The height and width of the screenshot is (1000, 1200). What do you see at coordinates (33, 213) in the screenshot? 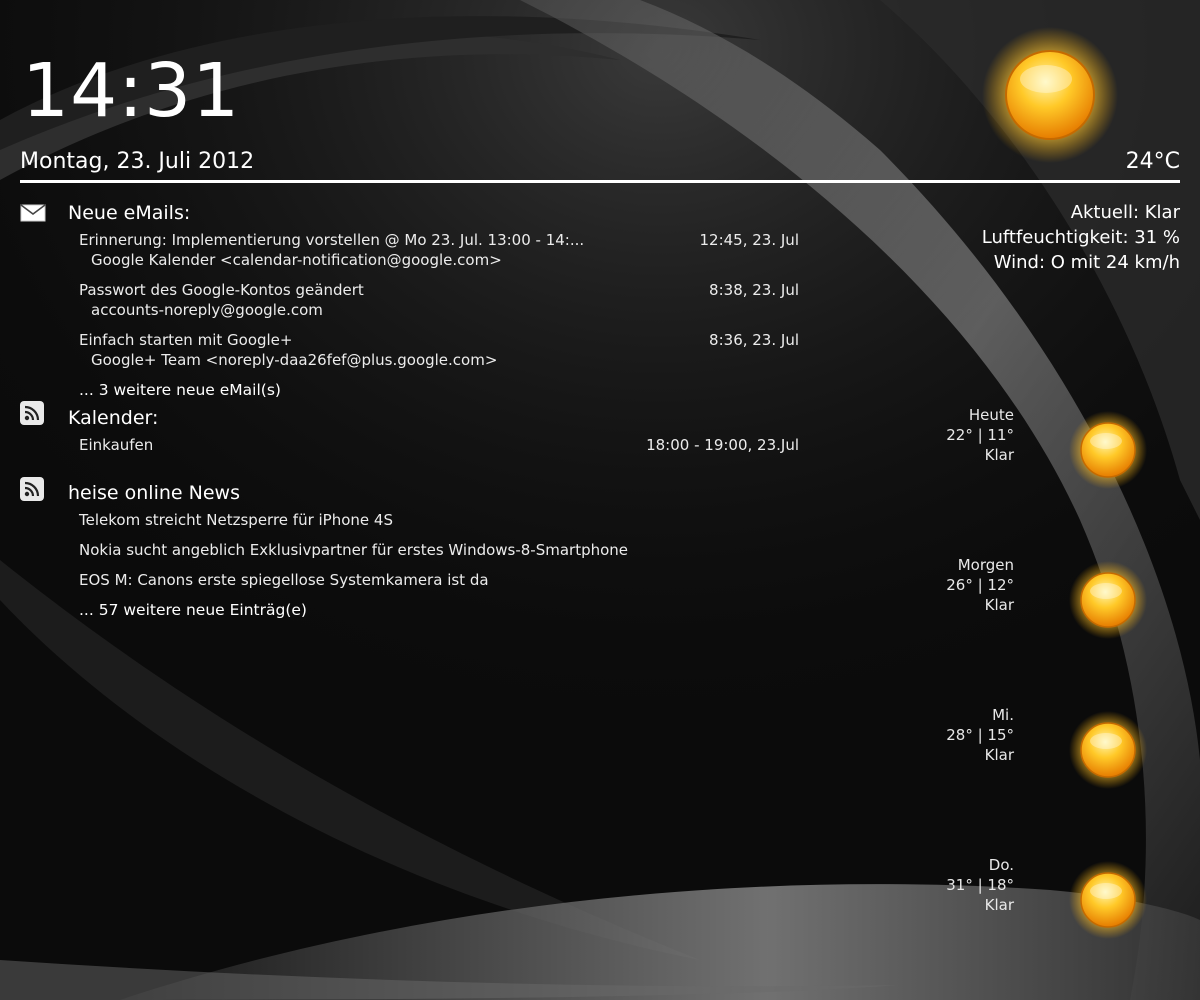
I see `mail-icon` at bounding box center [33, 213].